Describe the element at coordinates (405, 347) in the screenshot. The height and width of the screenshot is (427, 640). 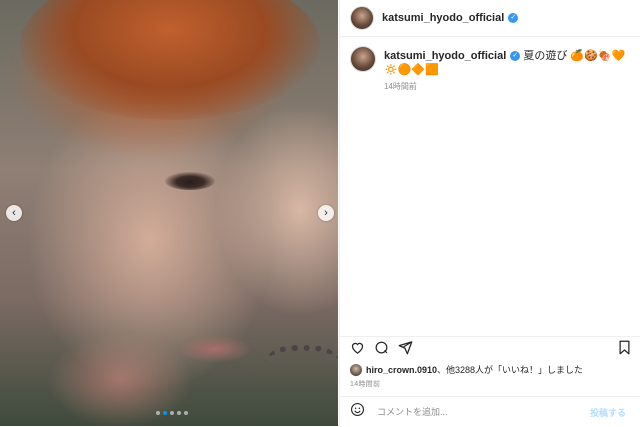
I see `share-icon` at that location.